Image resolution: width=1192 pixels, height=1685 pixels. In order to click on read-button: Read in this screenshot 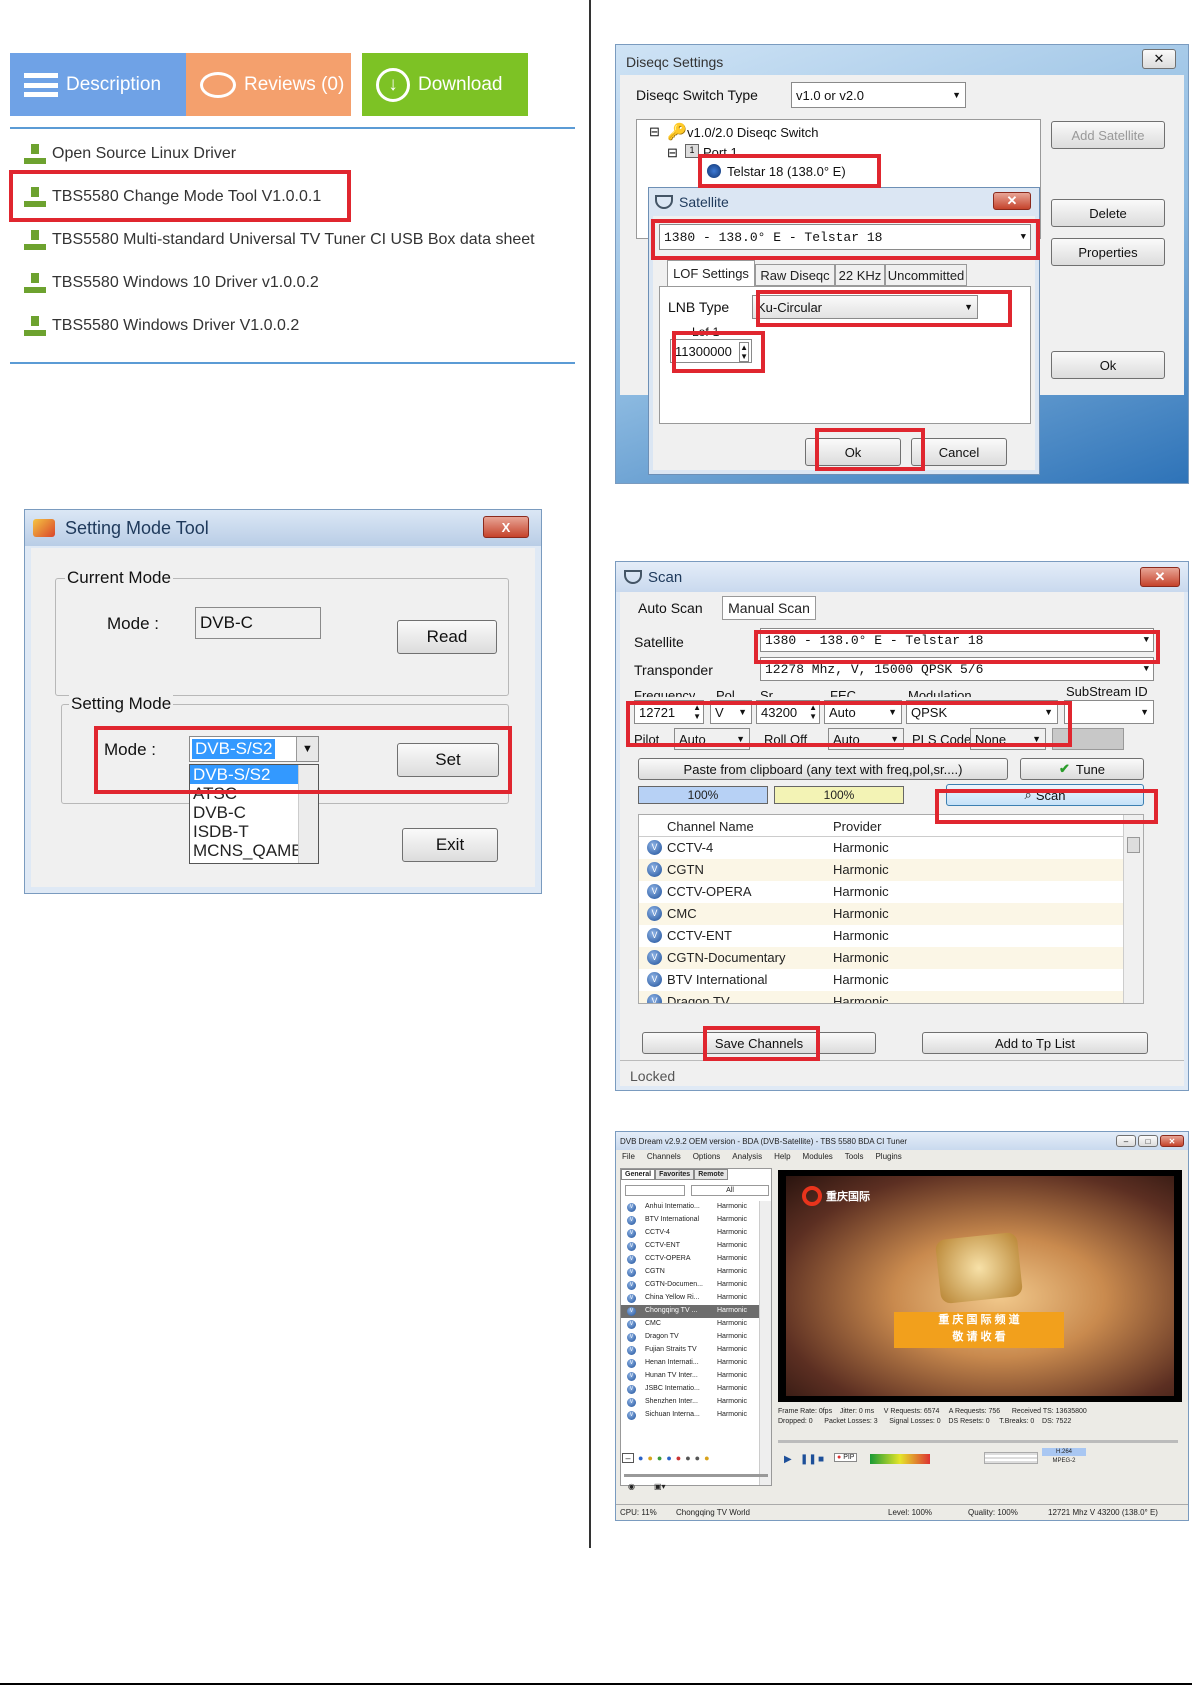, I will do `click(447, 637)`.